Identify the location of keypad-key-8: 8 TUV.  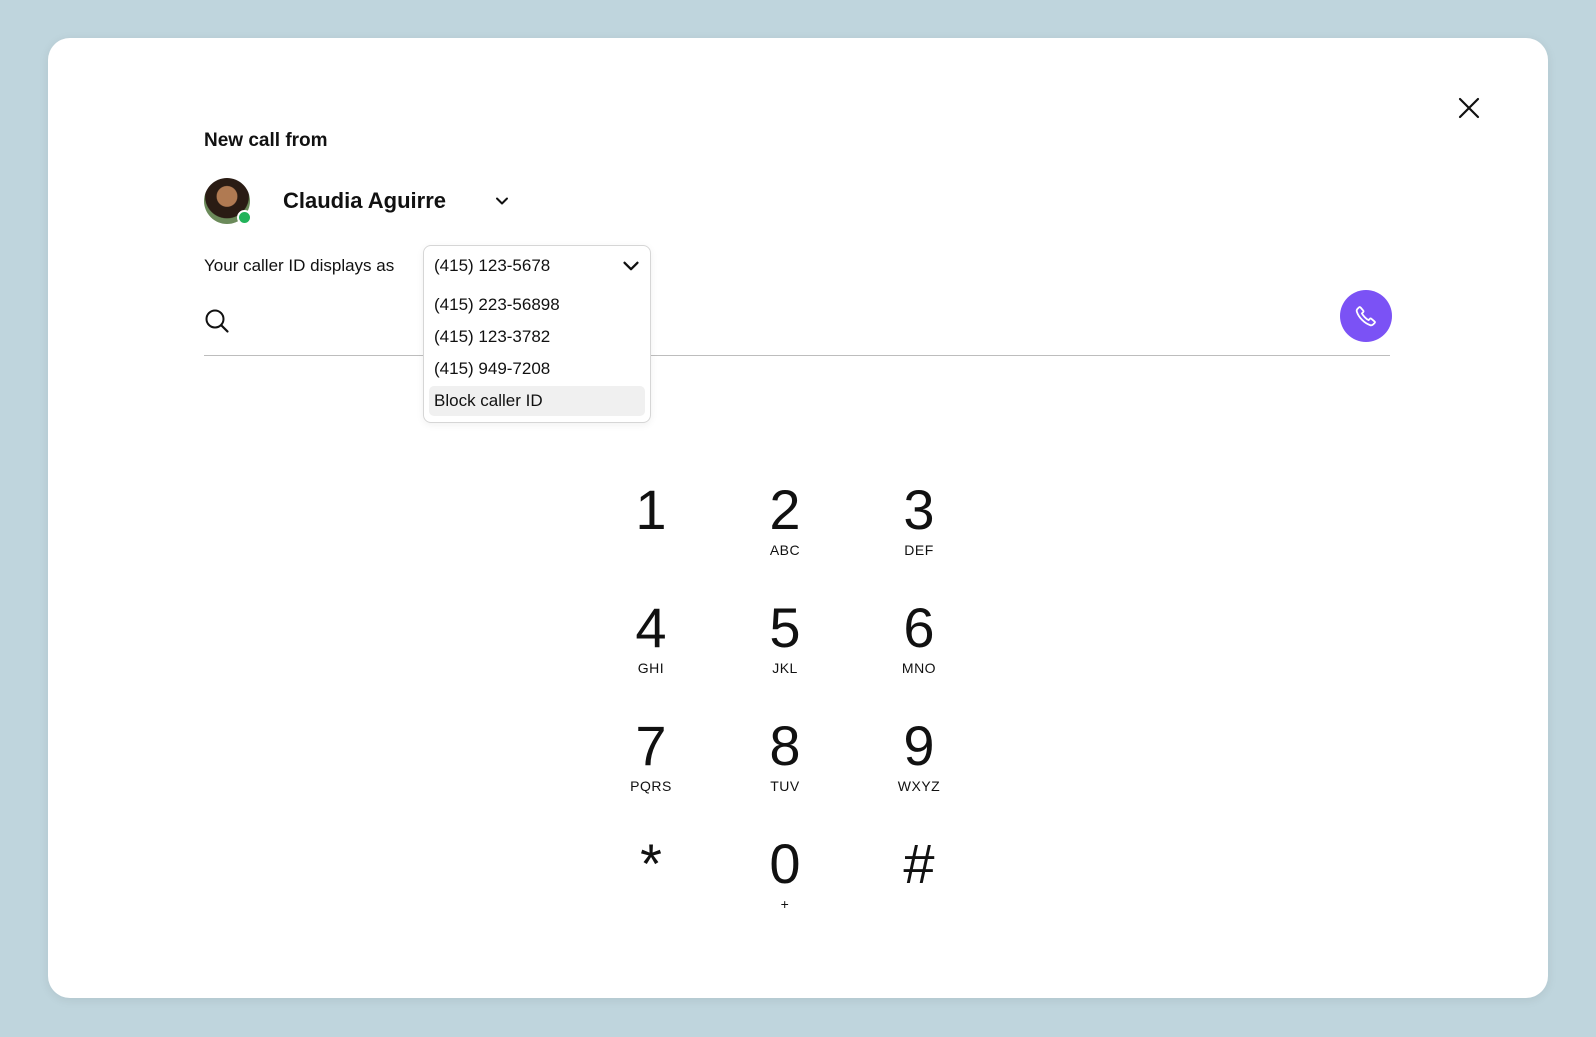
(785, 766).